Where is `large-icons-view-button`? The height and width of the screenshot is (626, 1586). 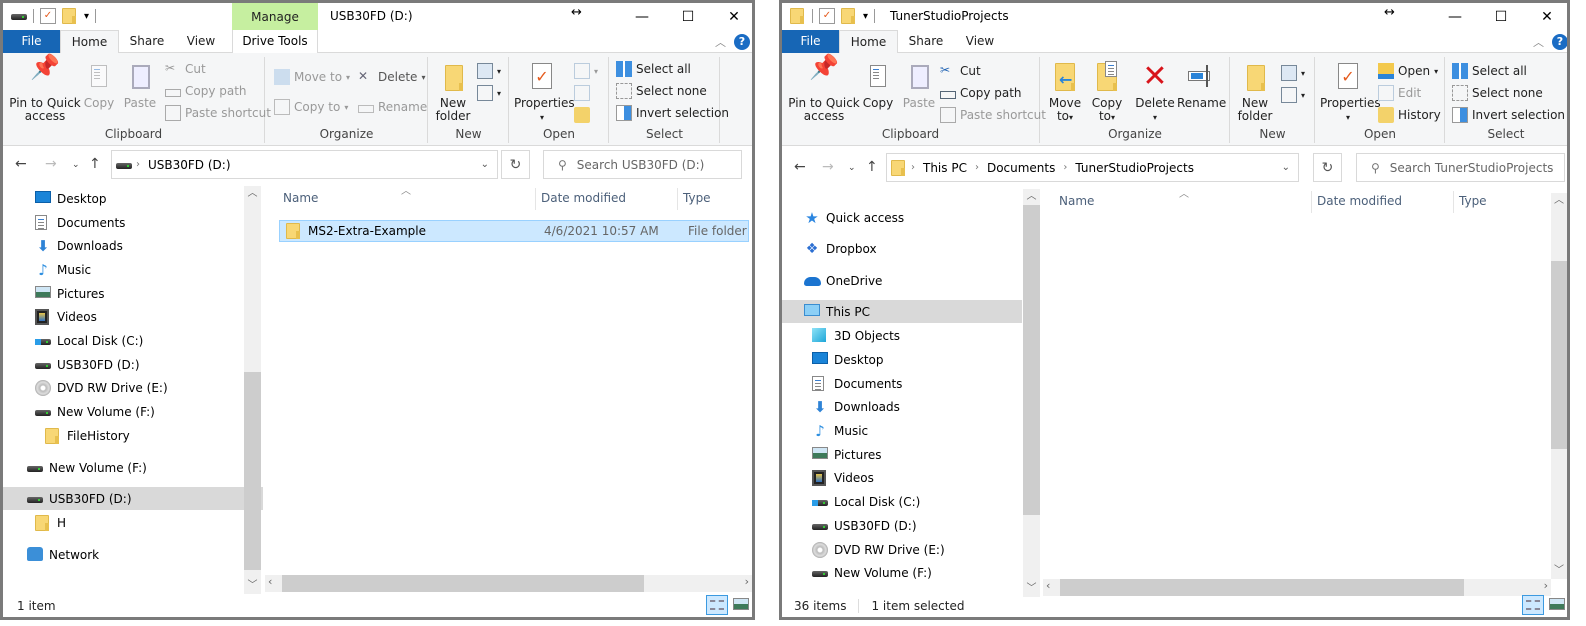 large-icons-view-button is located at coordinates (741, 605).